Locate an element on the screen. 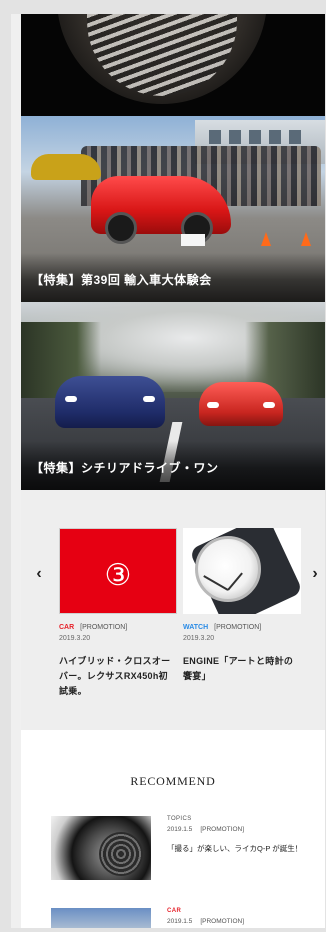  license-plate-graphic is located at coordinates (193, 240).